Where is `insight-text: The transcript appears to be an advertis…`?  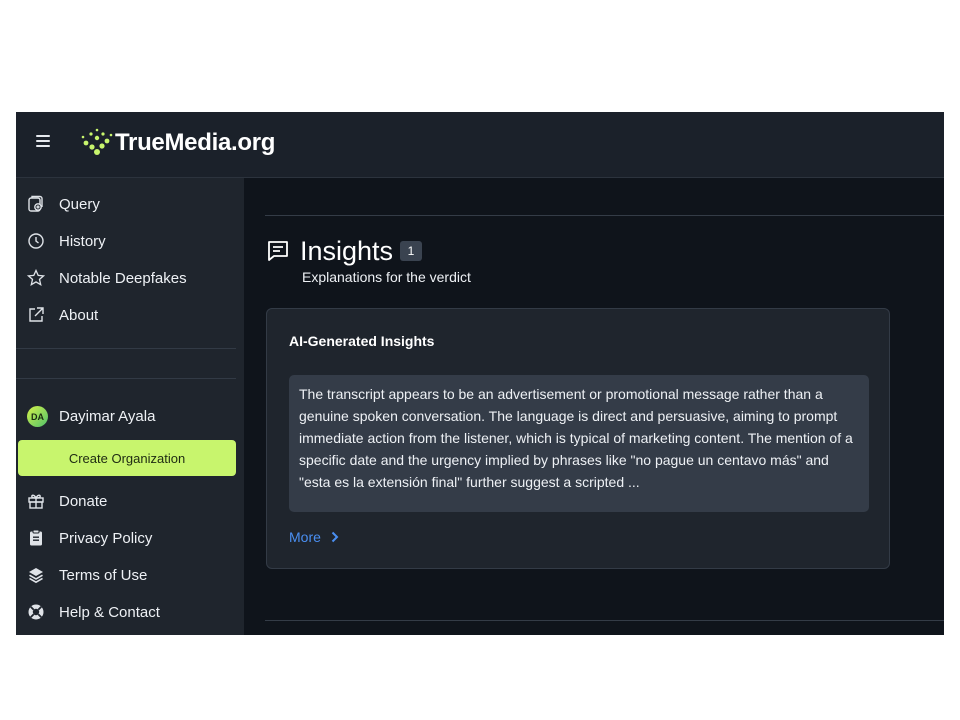
insight-text: The transcript appears to be an advertis… is located at coordinates (576, 438).